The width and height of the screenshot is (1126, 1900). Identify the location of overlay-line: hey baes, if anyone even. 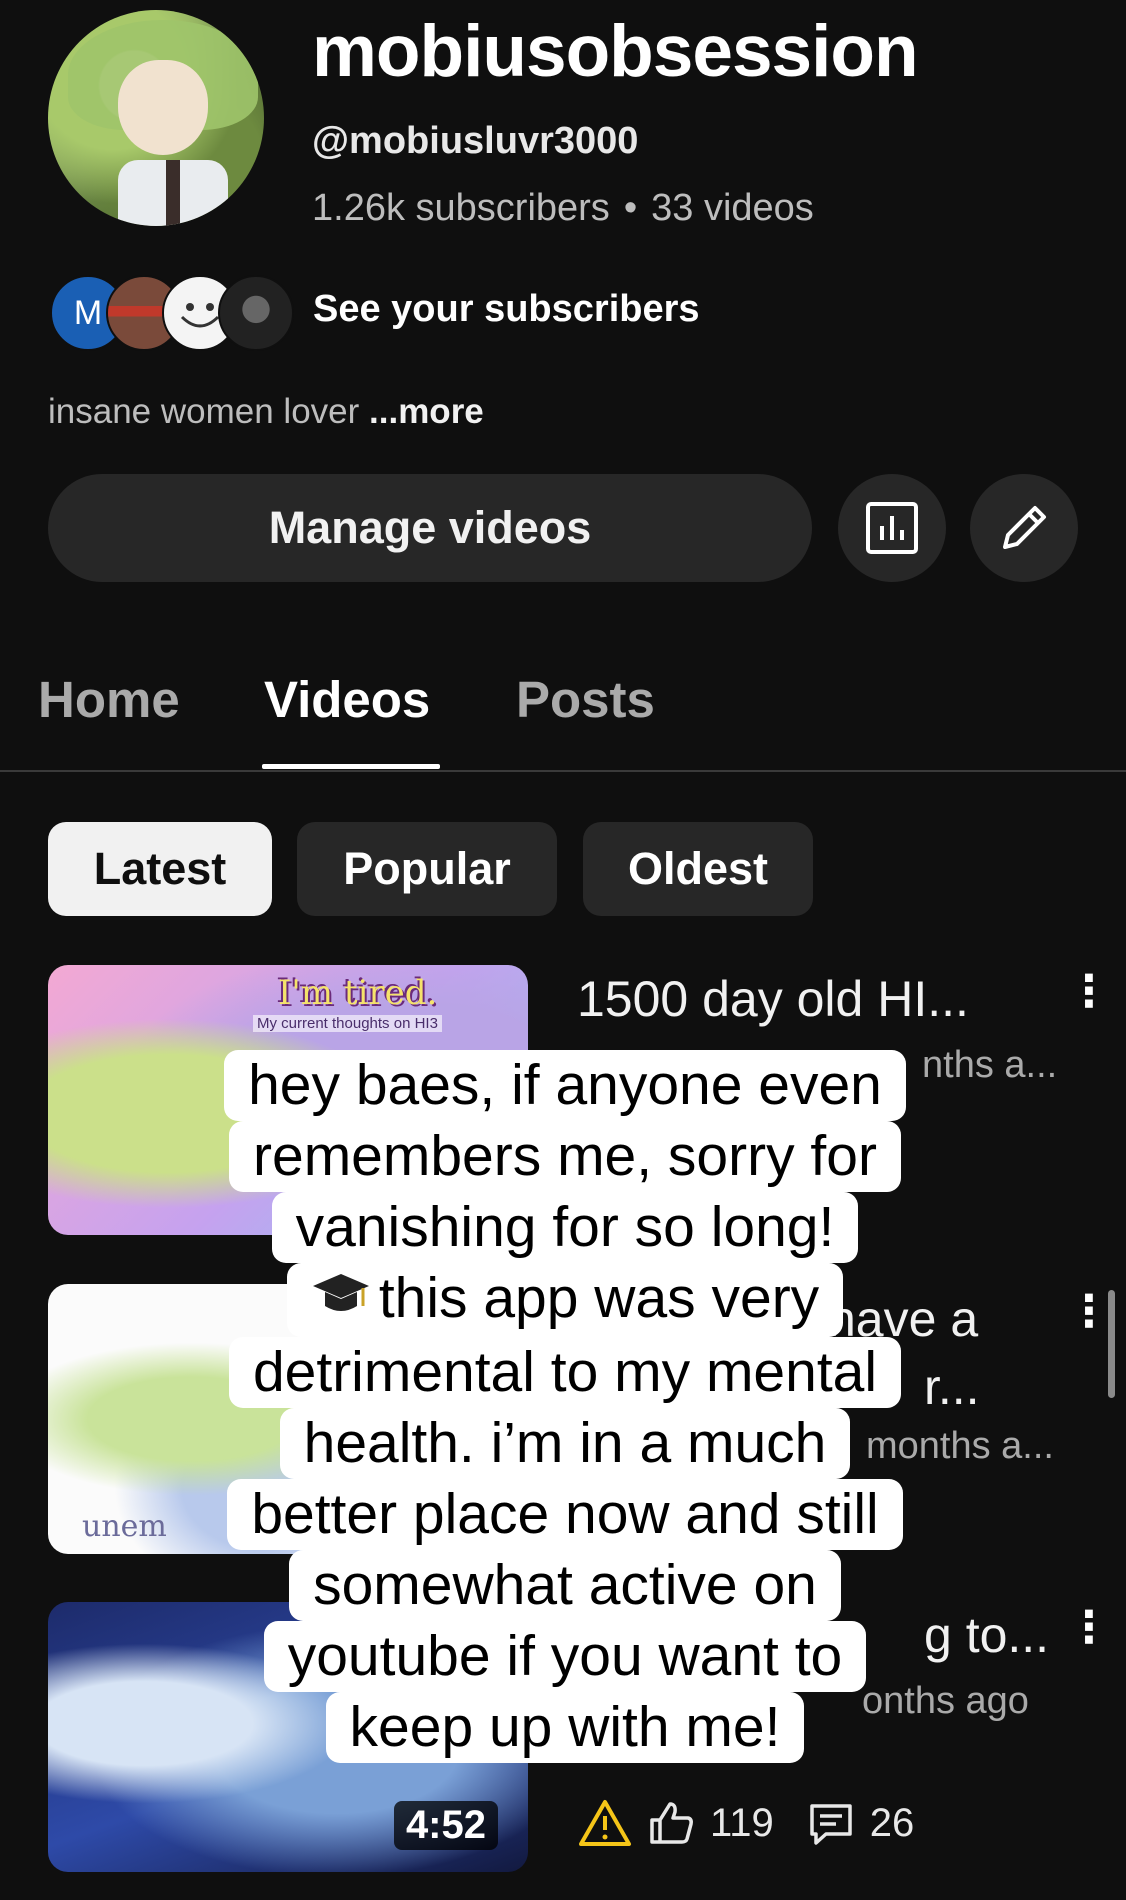
(565, 1085).